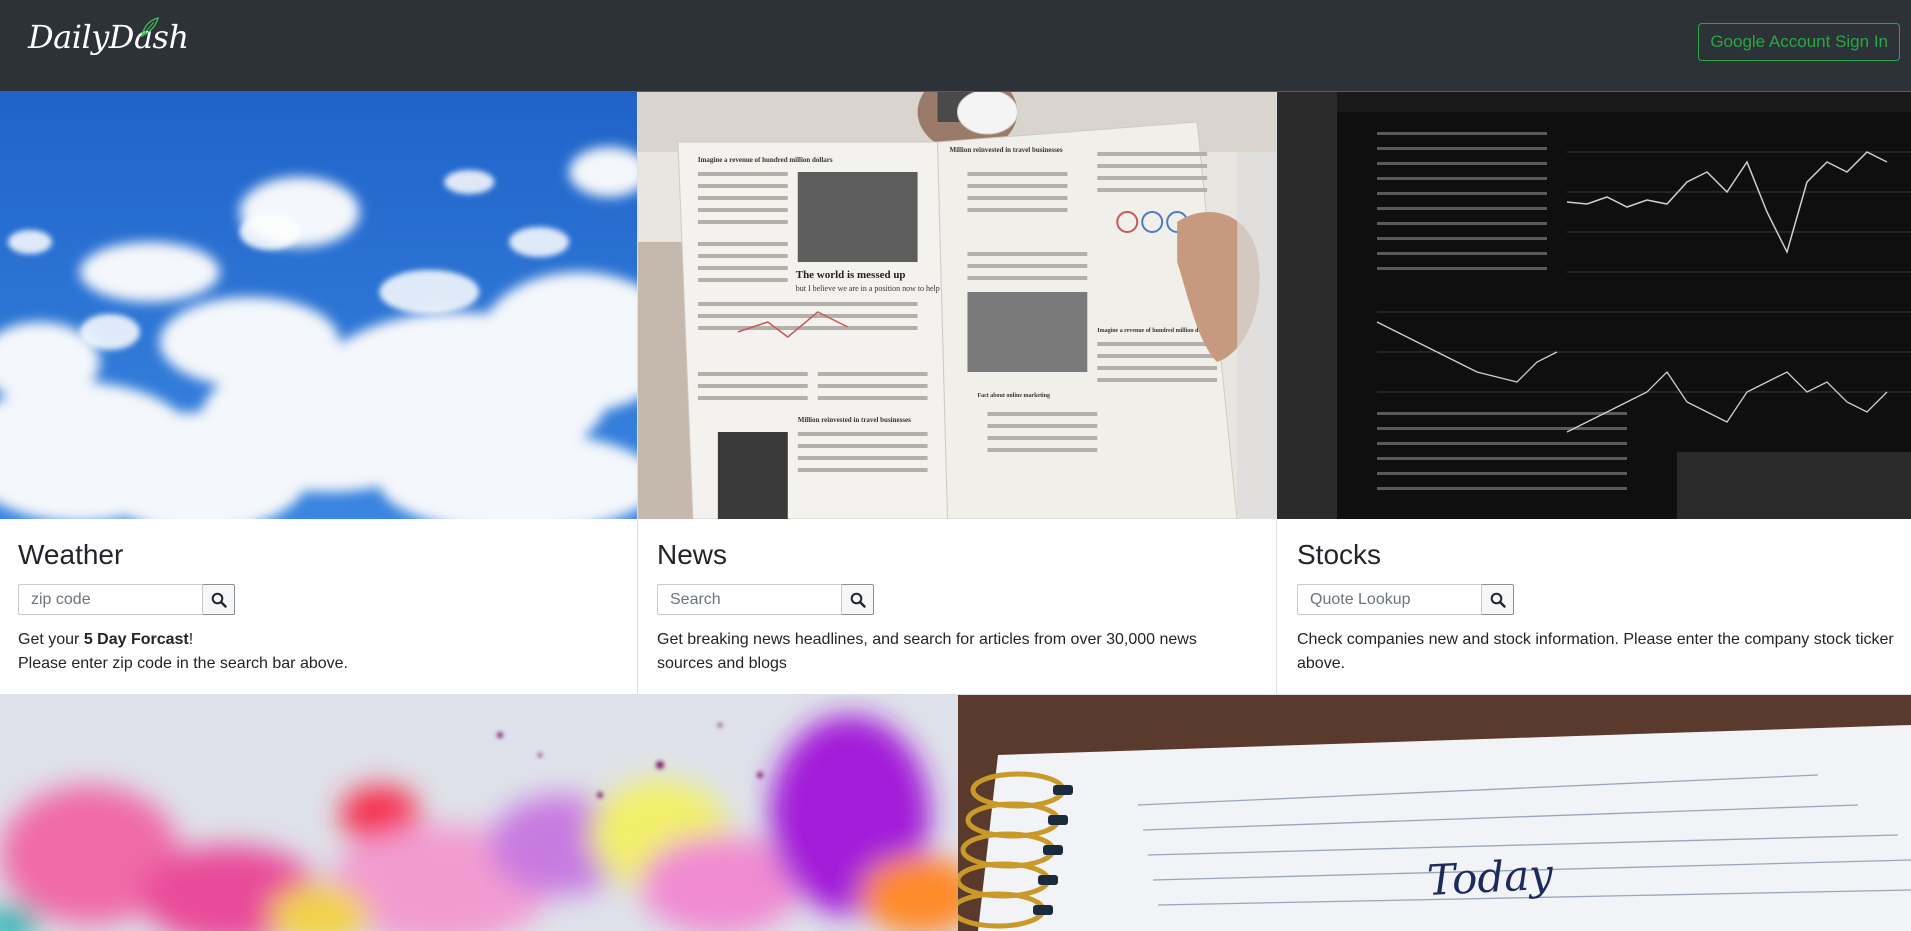  What do you see at coordinates (479, 813) in the screenshot?
I see `color-powder-image` at bounding box center [479, 813].